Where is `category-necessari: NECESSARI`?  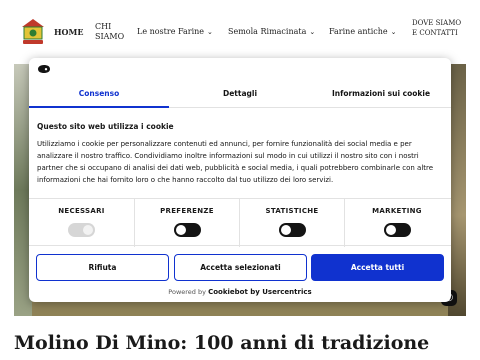 category-necessari: NECESSARI is located at coordinates (81, 223).